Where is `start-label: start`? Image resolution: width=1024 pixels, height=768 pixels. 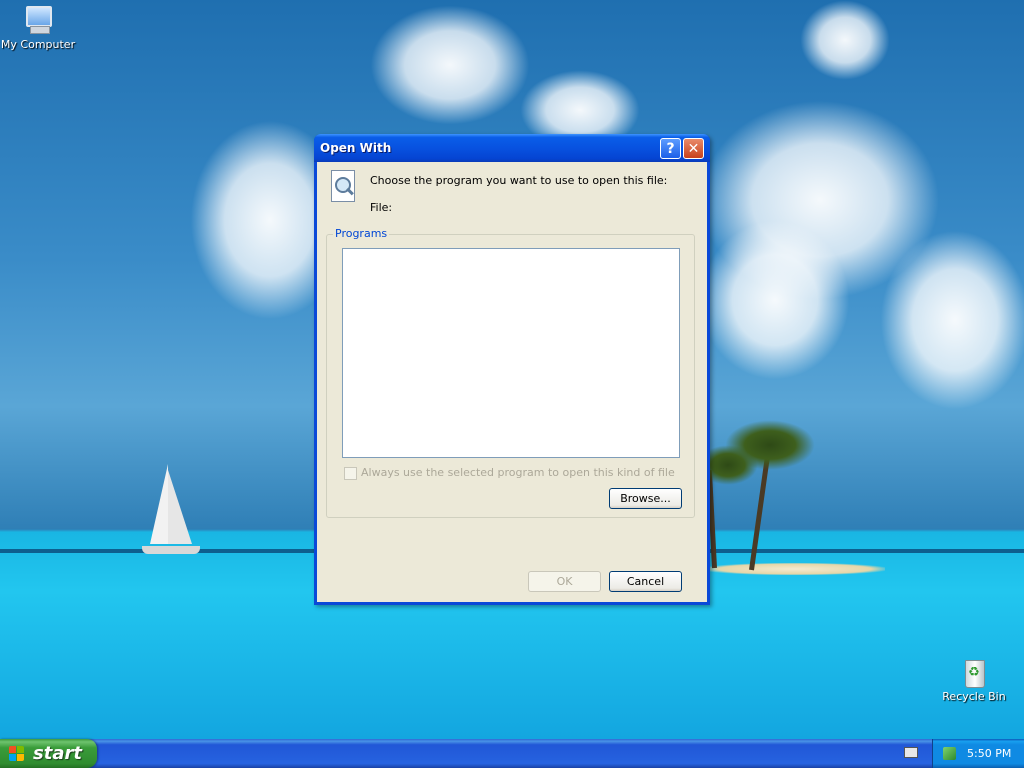 start-label: start is located at coordinates (57, 753).